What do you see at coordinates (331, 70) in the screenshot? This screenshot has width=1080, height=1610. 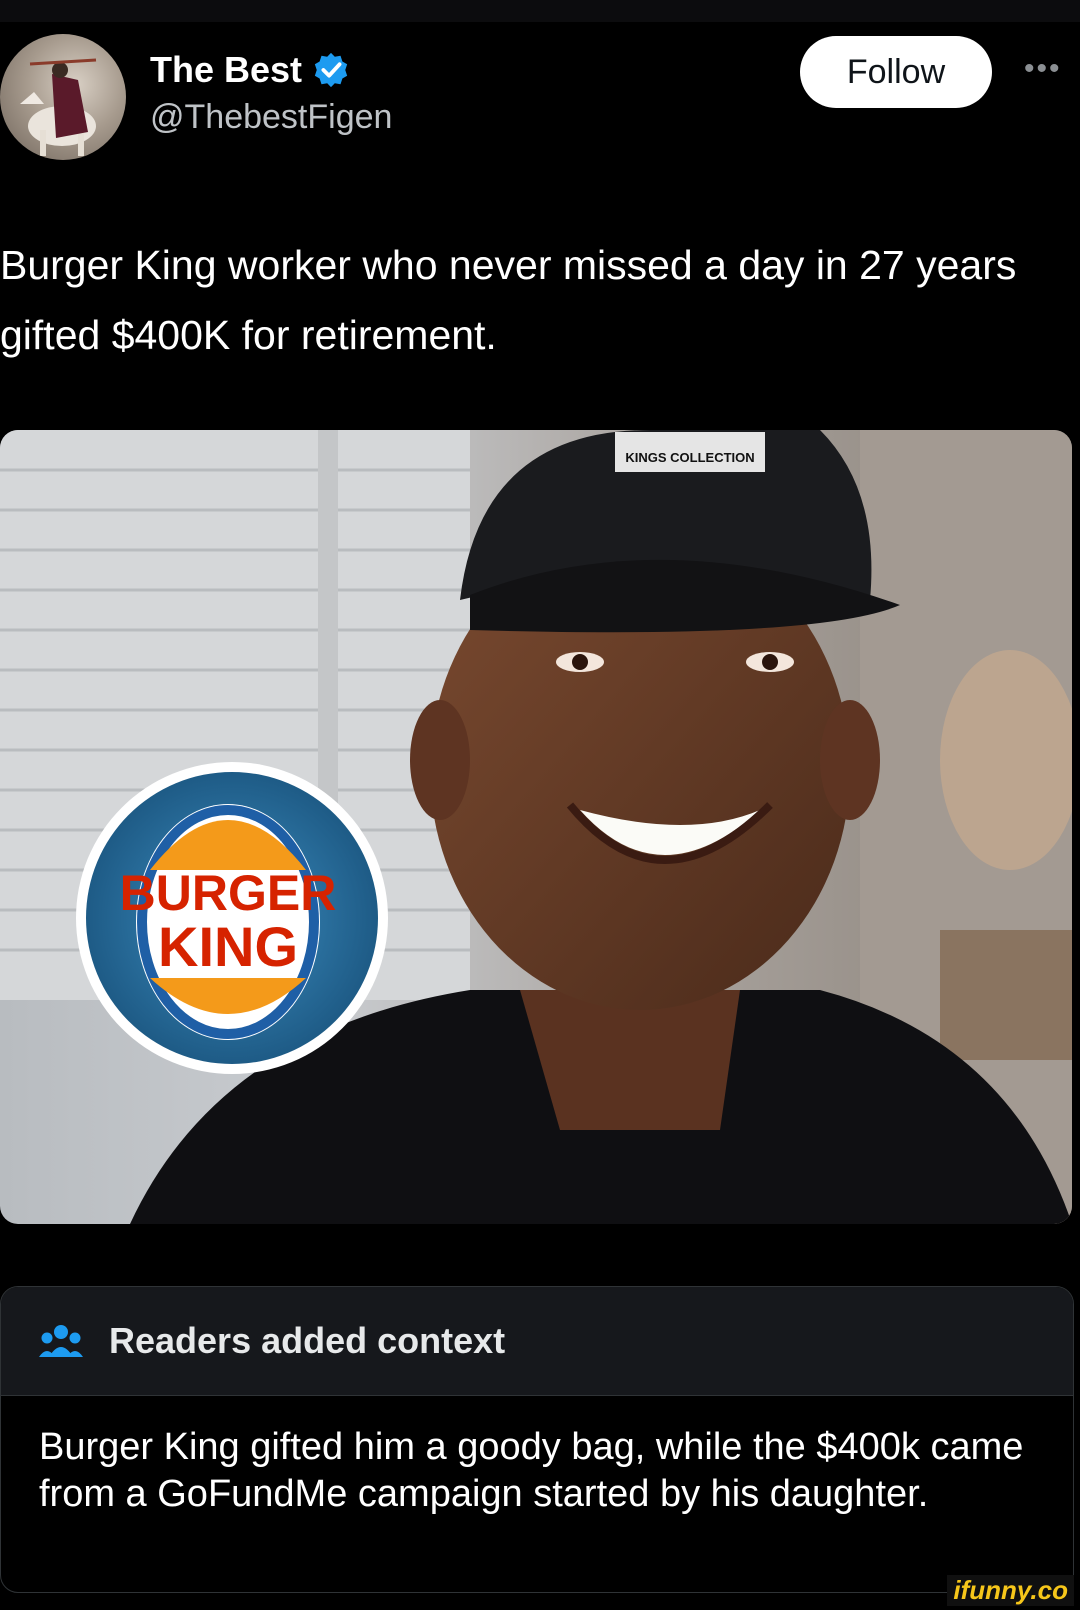 I see `verified-badge-icon` at bounding box center [331, 70].